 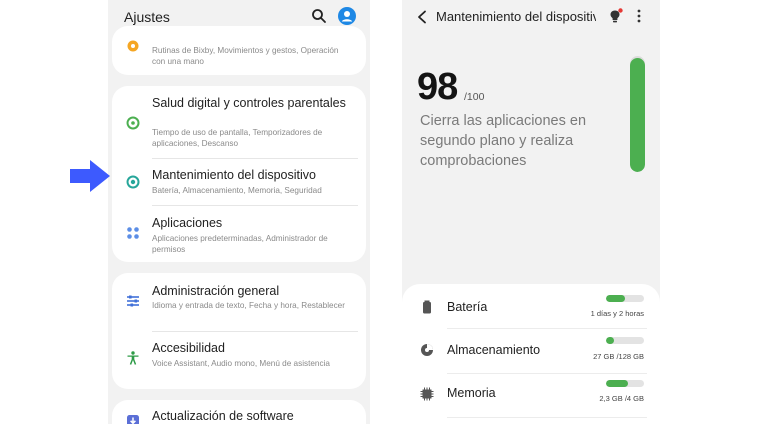 I want to click on divider, so click(x=547, y=417).